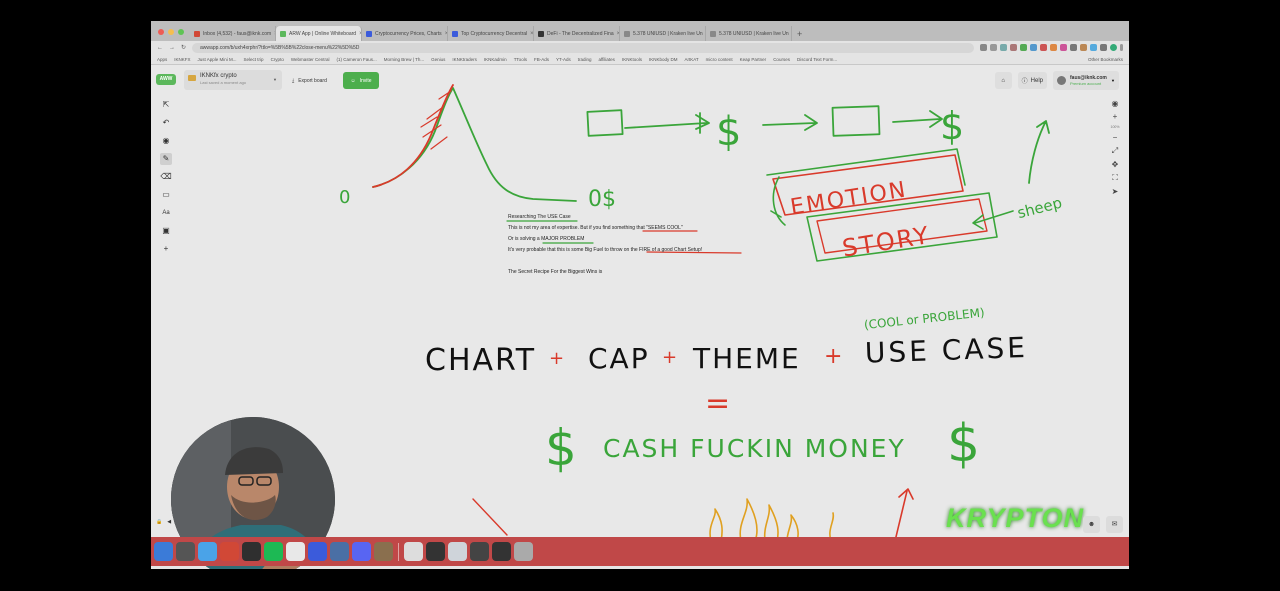 The height and width of the screenshot is (591, 1280). Describe the element at coordinates (1121, 47) in the screenshot. I see `menu-icon` at that location.